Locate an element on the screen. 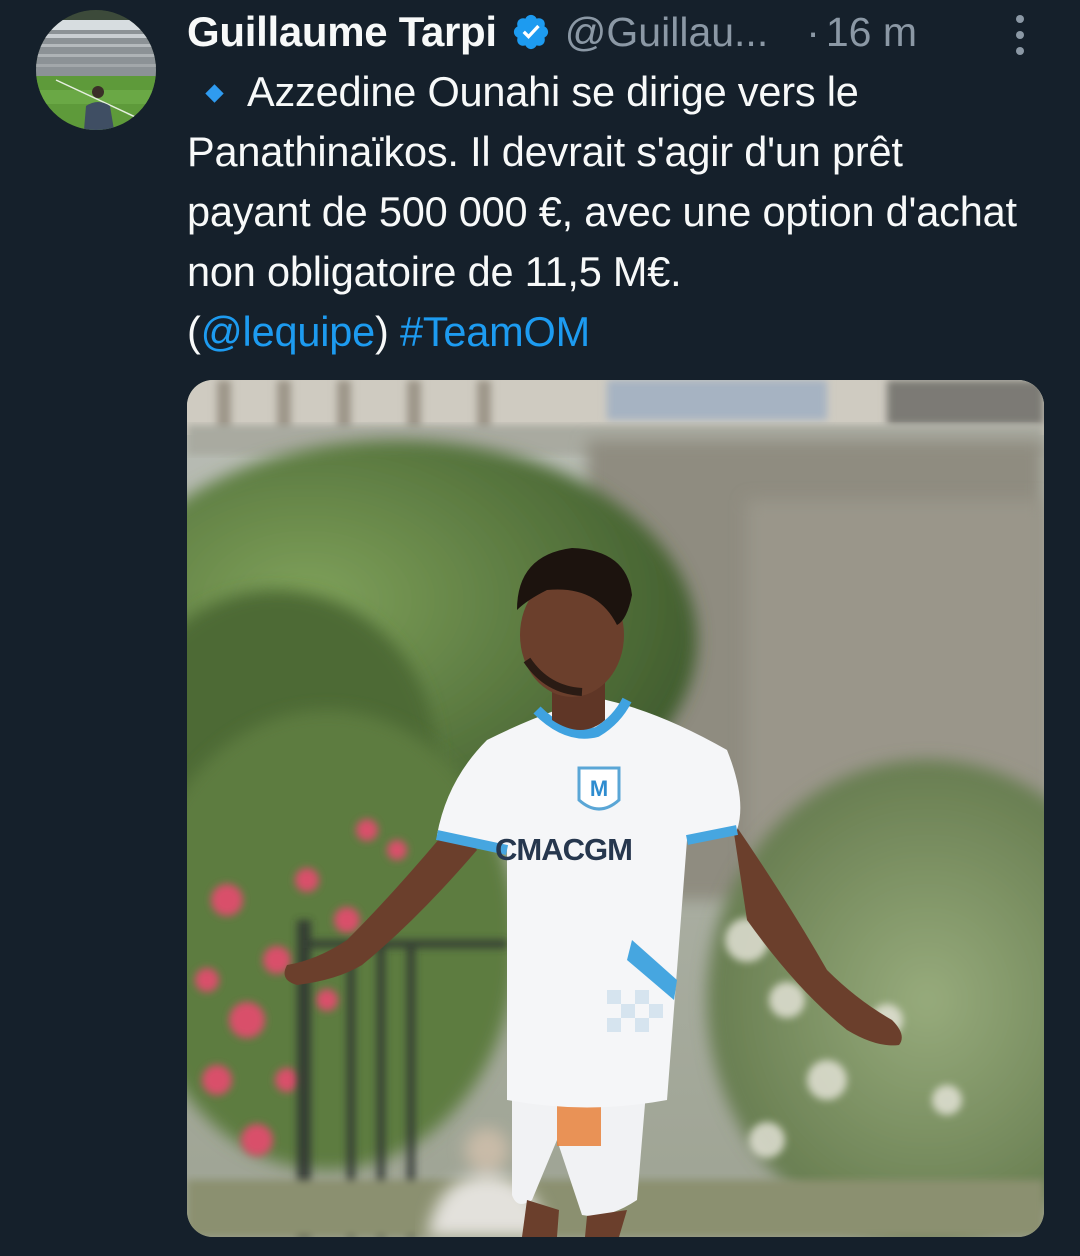 The height and width of the screenshot is (1256, 1080). hashtag-link: #TeamOM is located at coordinates (495, 331).